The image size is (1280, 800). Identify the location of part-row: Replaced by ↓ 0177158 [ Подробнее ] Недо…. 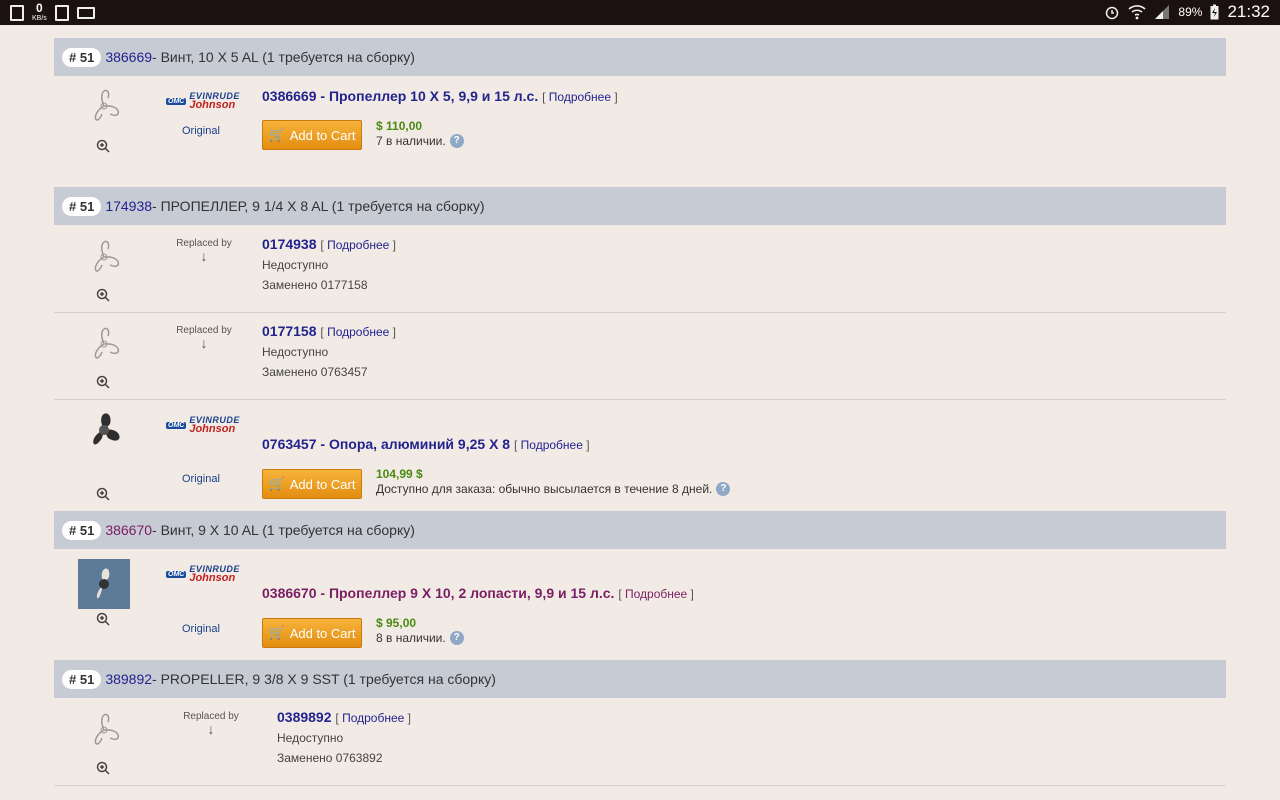
(640, 356).